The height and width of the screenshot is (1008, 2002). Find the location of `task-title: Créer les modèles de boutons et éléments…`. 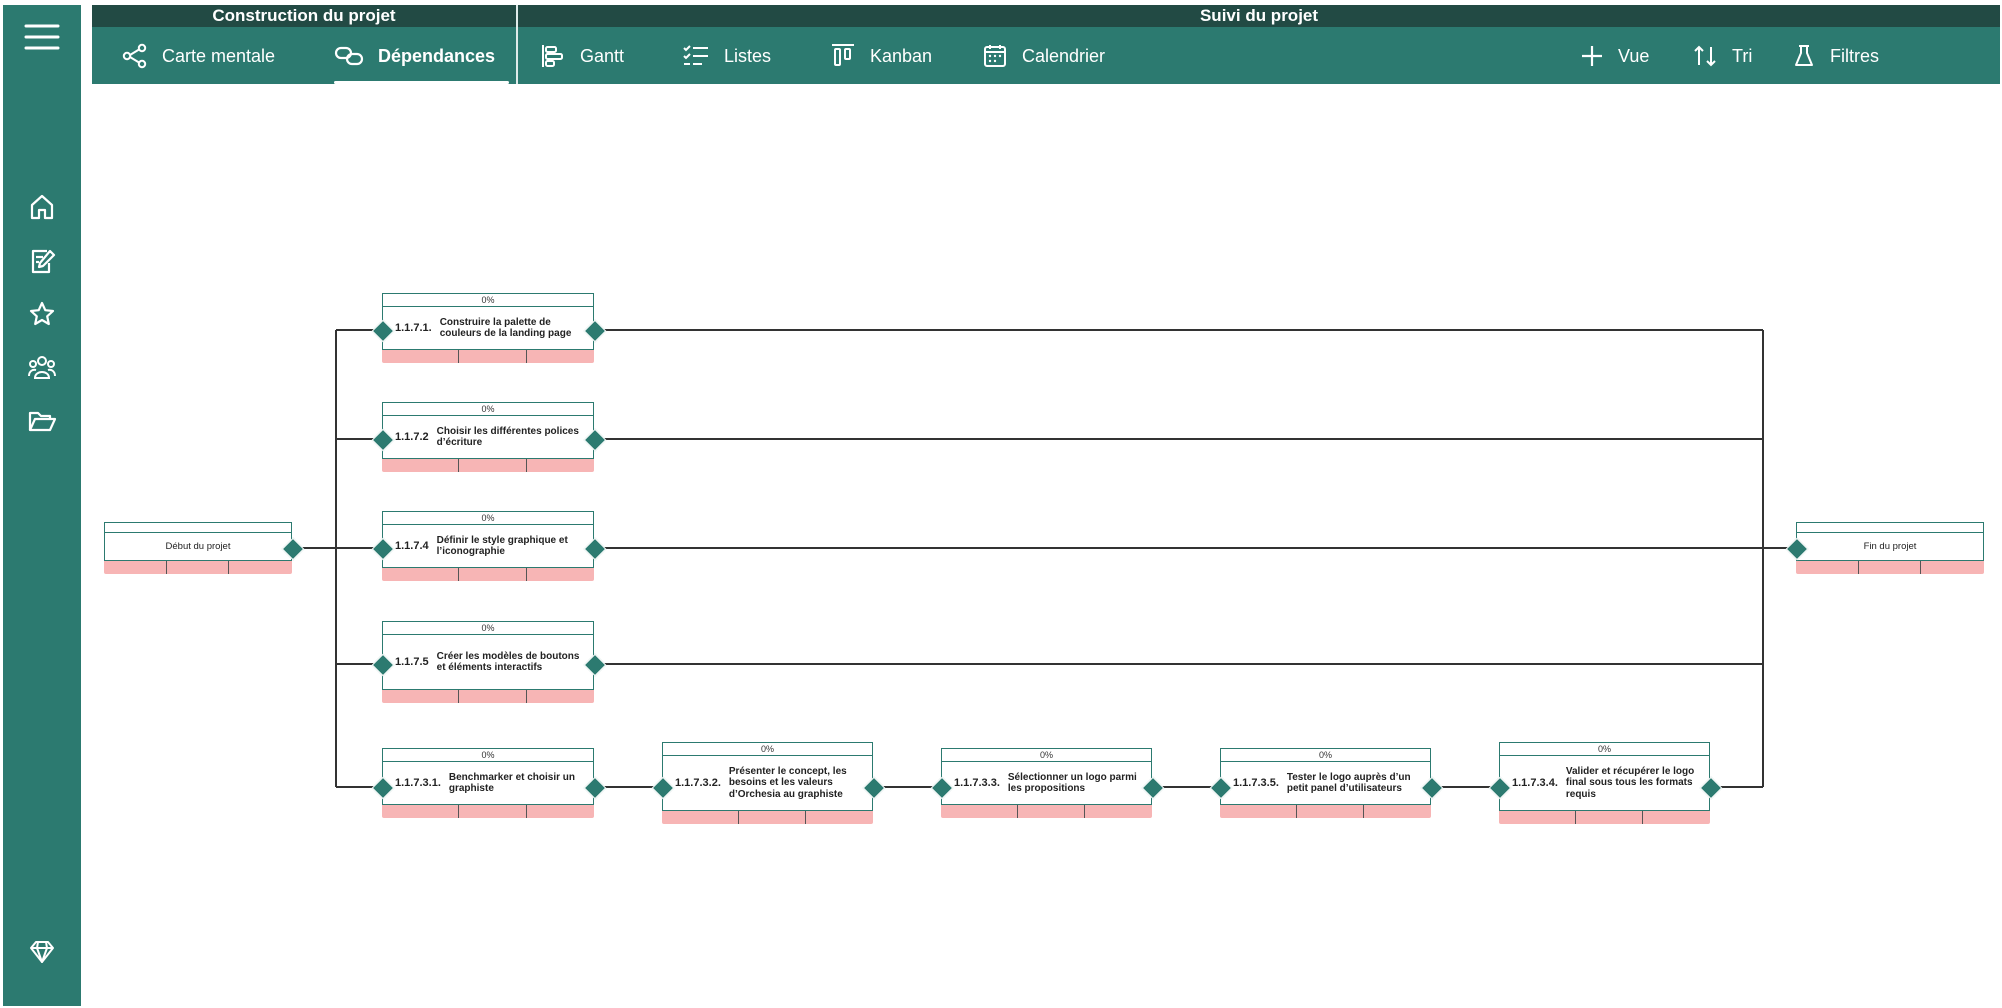

task-title: Créer les modèles de boutons et éléments… is located at coordinates (508, 662).